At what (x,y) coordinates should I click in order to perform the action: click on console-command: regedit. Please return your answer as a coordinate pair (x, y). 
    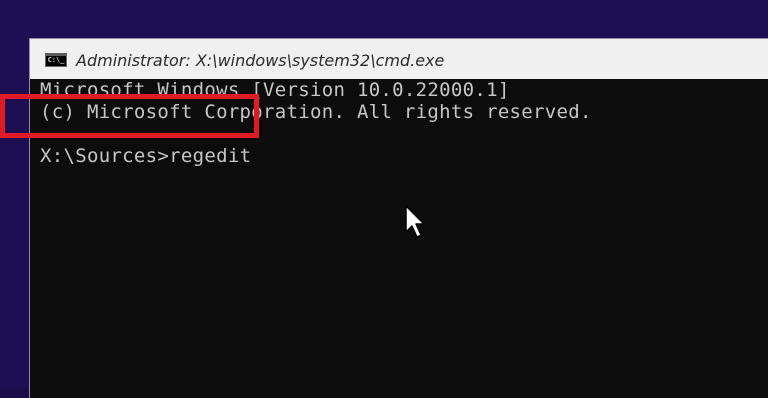
    Looking at the image, I should click on (210, 156).